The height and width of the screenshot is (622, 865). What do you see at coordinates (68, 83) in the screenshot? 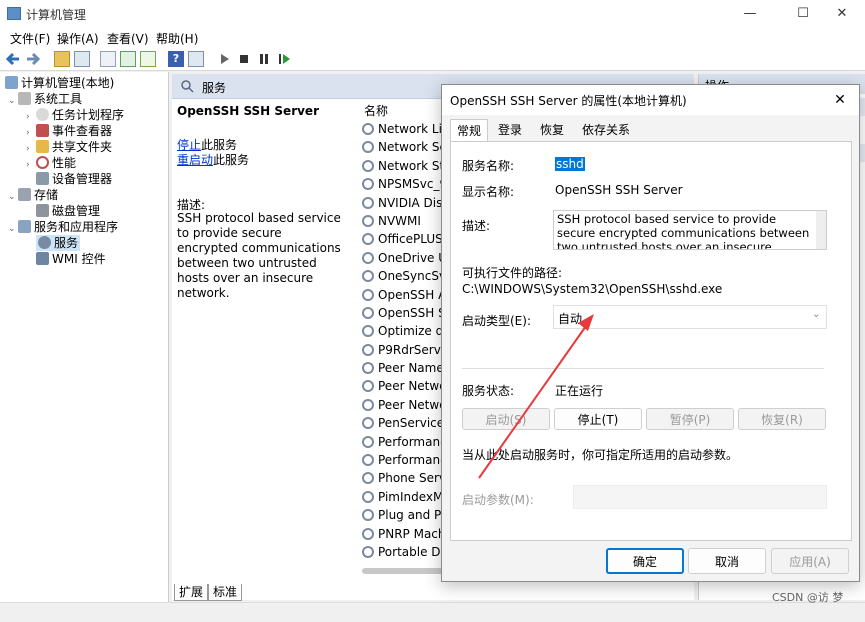
I see `tree-root-label: 计算机管理(本地)` at bounding box center [68, 83].